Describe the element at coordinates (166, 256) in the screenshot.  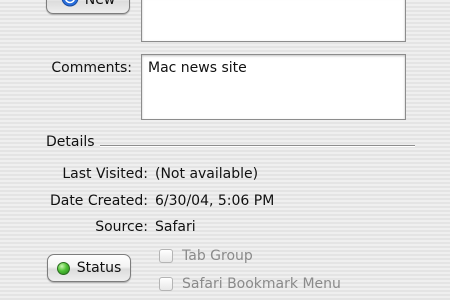
I see `tab-group-checkbox` at that location.